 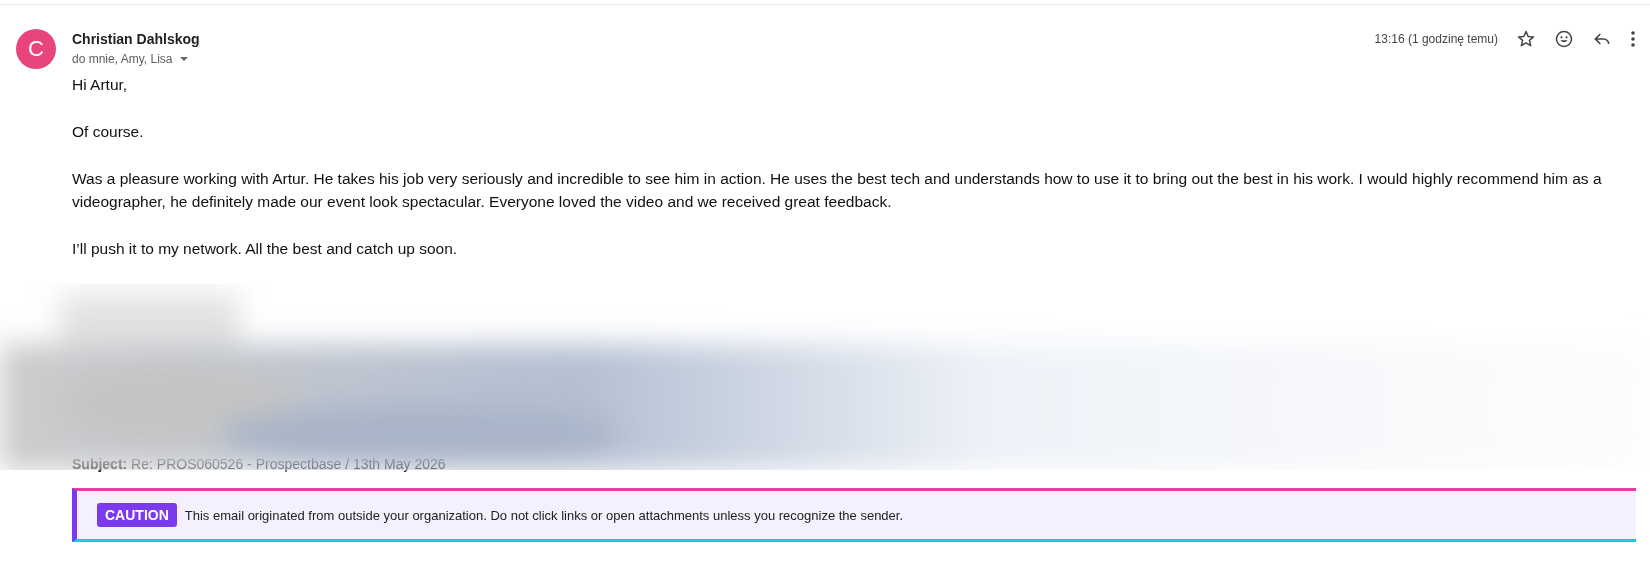 What do you see at coordinates (544, 515) in the screenshot?
I see `caution-text: This email originated from outside your organization. Do not click links or open attachments unless you recognize the sender.` at bounding box center [544, 515].